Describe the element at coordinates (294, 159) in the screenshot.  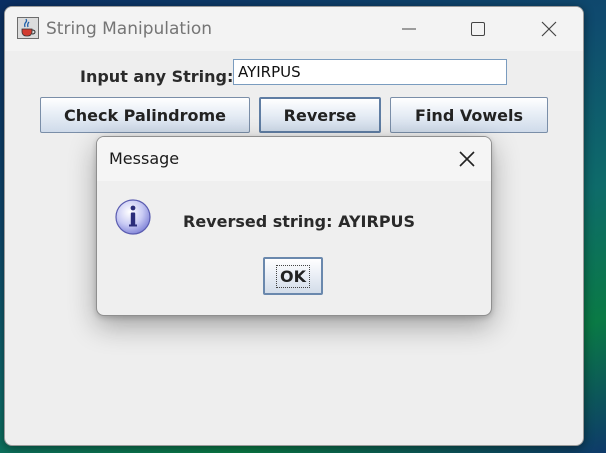
I see `dialog-titlebar: Message` at that location.